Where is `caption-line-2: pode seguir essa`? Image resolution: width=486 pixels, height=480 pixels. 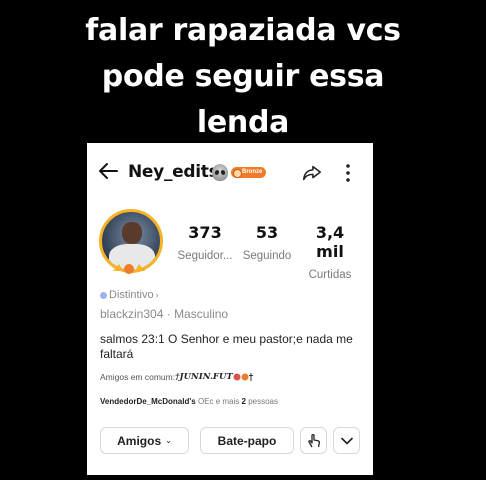 caption-line-2: pode seguir essa is located at coordinates (243, 76).